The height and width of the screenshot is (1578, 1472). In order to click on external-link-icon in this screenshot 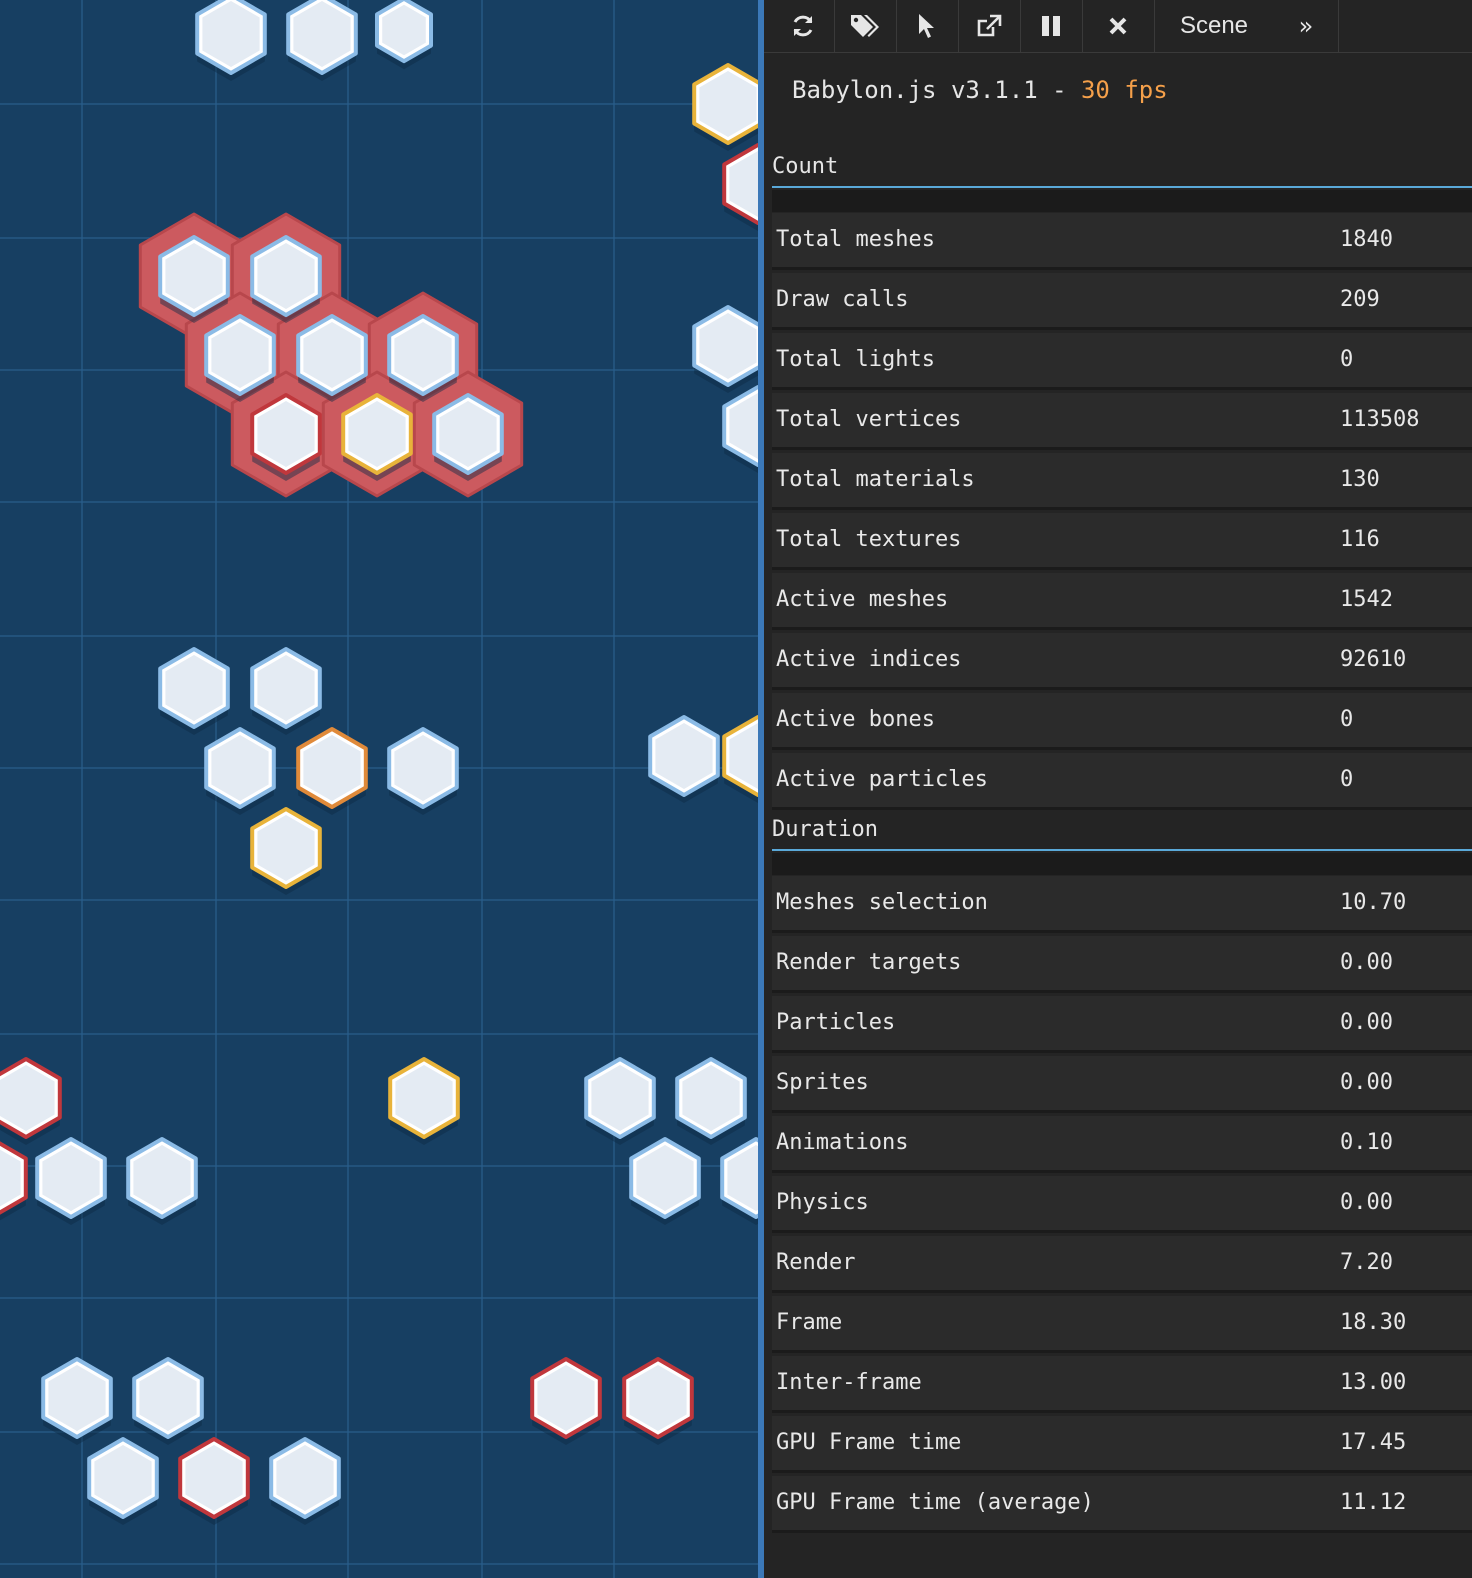, I will do `click(989, 25)`.